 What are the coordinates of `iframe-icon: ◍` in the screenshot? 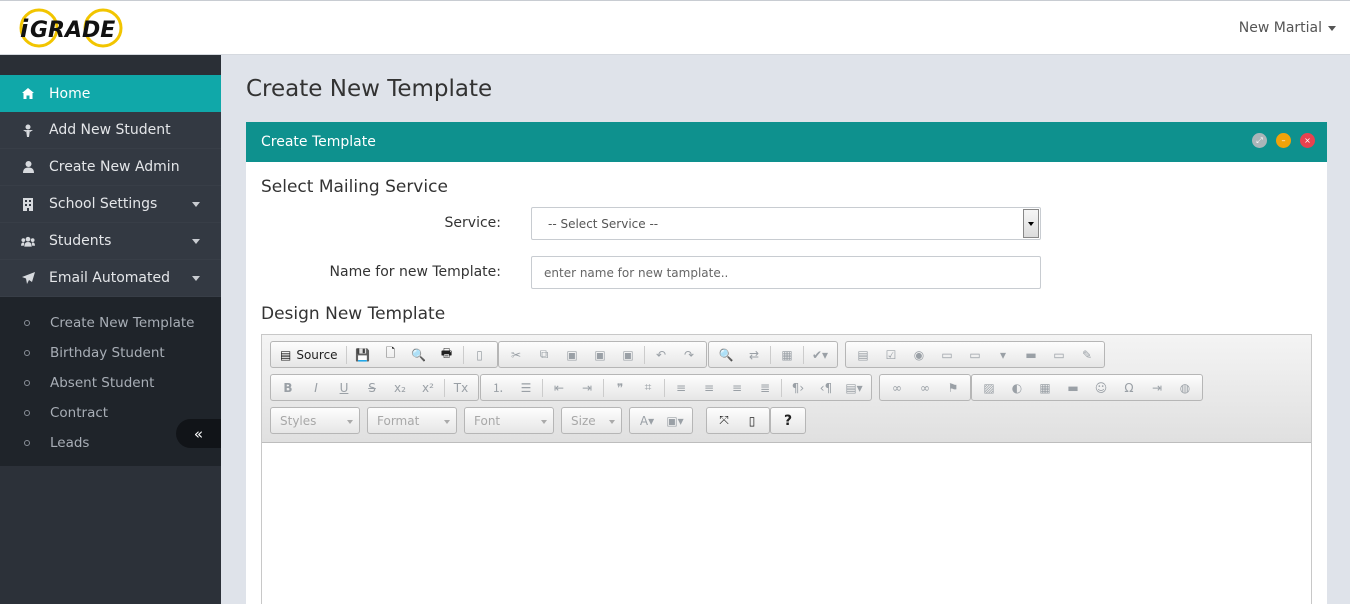 It's located at (1185, 388).